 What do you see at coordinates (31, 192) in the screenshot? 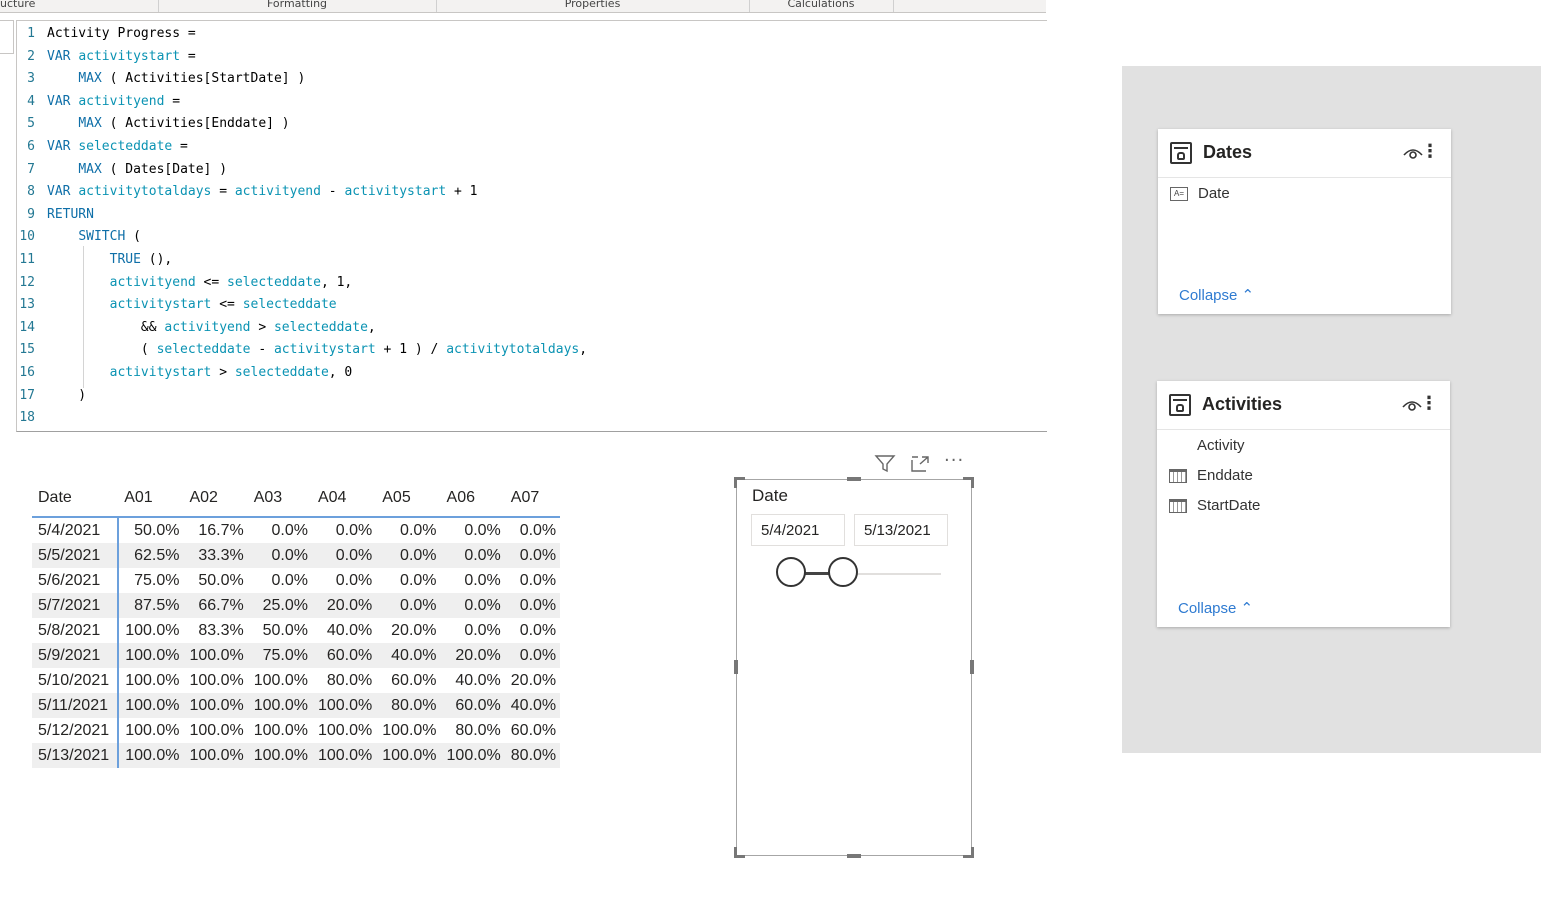
I see `line-number: 8` at bounding box center [31, 192].